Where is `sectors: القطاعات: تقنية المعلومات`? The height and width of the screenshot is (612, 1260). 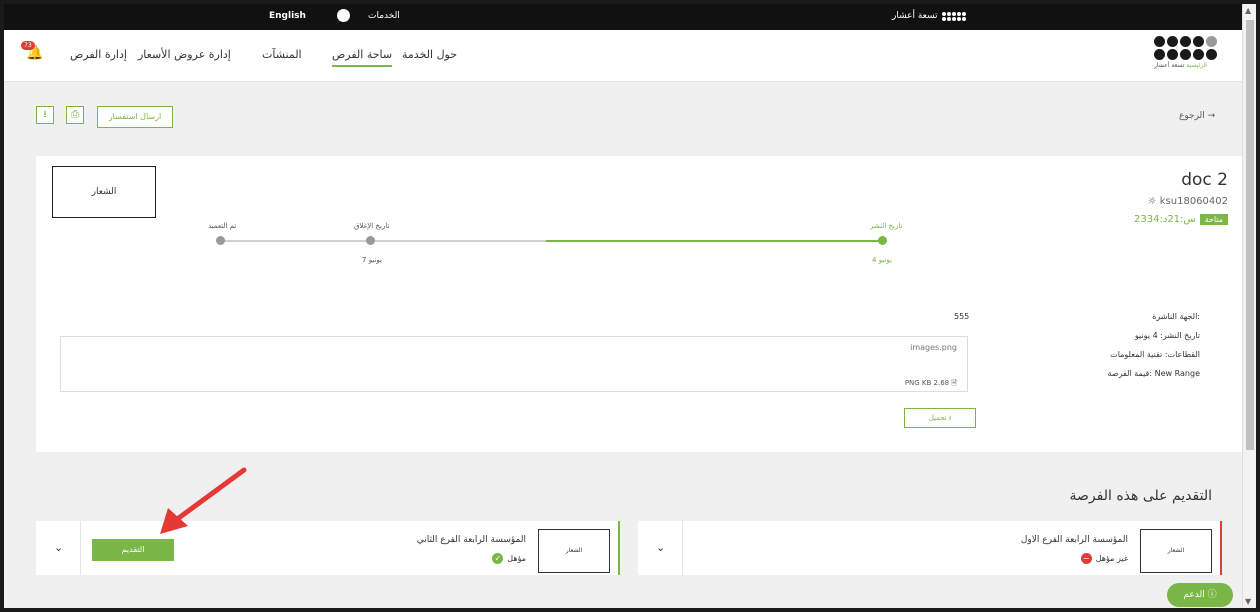
sectors: القطاعات: تقنية المعلومات is located at coordinates (1155, 354).